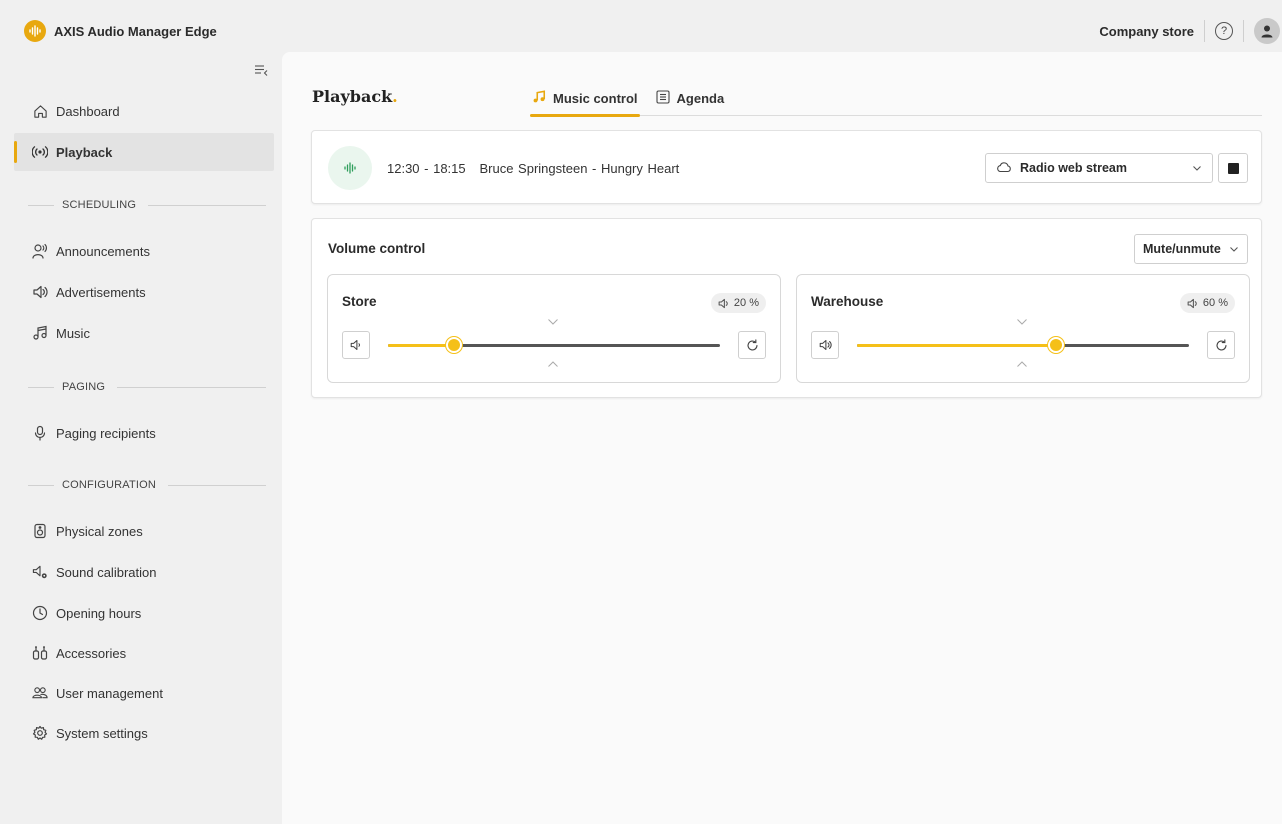 The image size is (1282, 824). I want to click on zone-speaker-icon, so click(40, 531).